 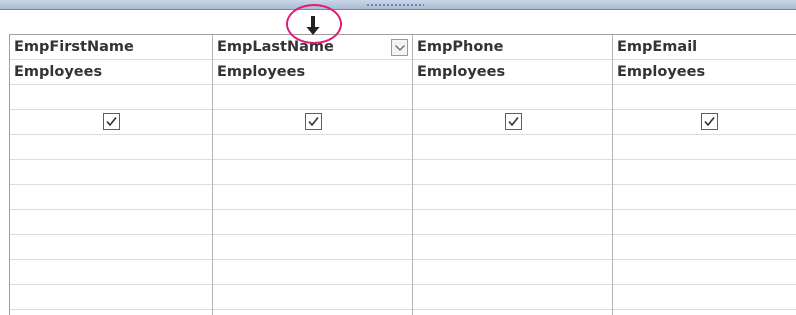 I want to click on pane-splitter, so click(x=398, y=5).